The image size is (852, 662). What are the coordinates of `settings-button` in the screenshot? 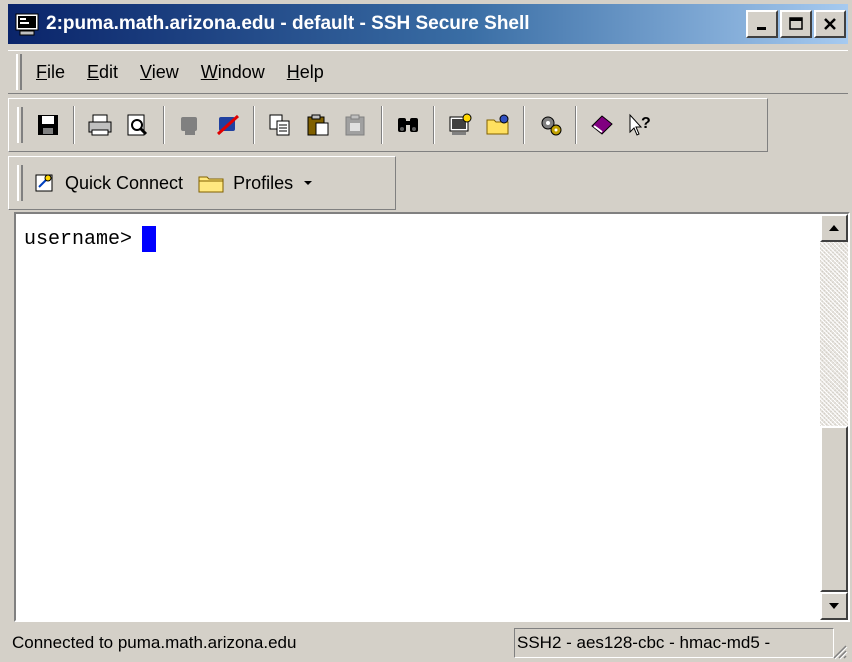 It's located at (550, 125).